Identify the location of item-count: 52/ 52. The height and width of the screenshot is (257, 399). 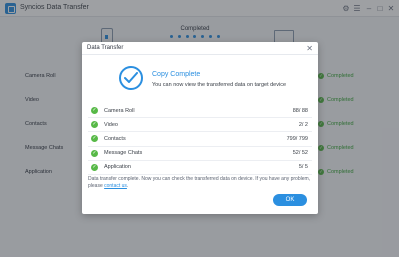
(300, 153).